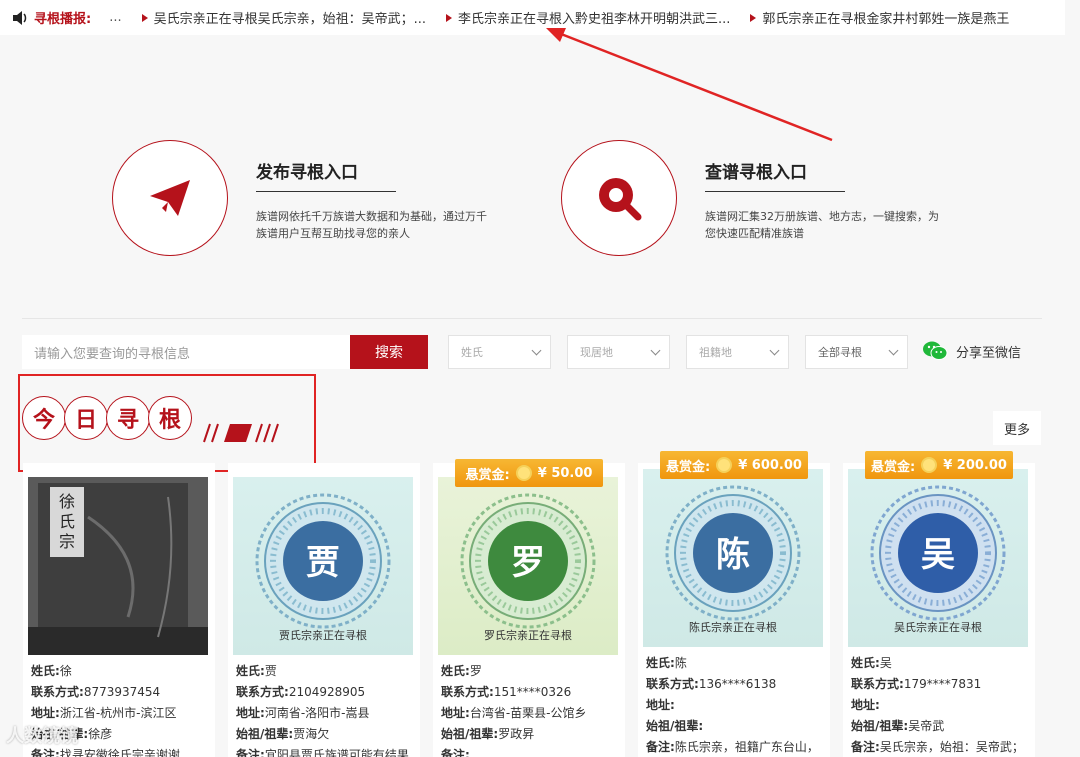 The image size is (1080, 757). Describe the element at coordinates (733, 627) in the screenshot. I see `card-caption: 陈氏宗亲正在寻根` at that location.